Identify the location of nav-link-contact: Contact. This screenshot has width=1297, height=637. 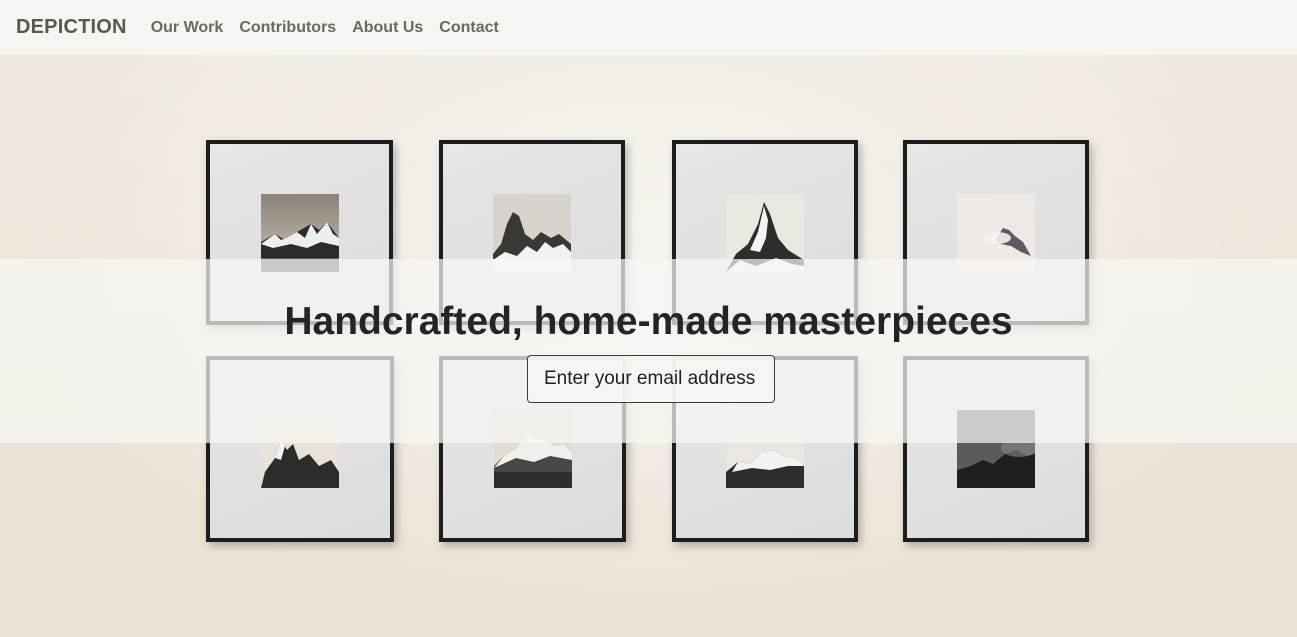
(469, 28).